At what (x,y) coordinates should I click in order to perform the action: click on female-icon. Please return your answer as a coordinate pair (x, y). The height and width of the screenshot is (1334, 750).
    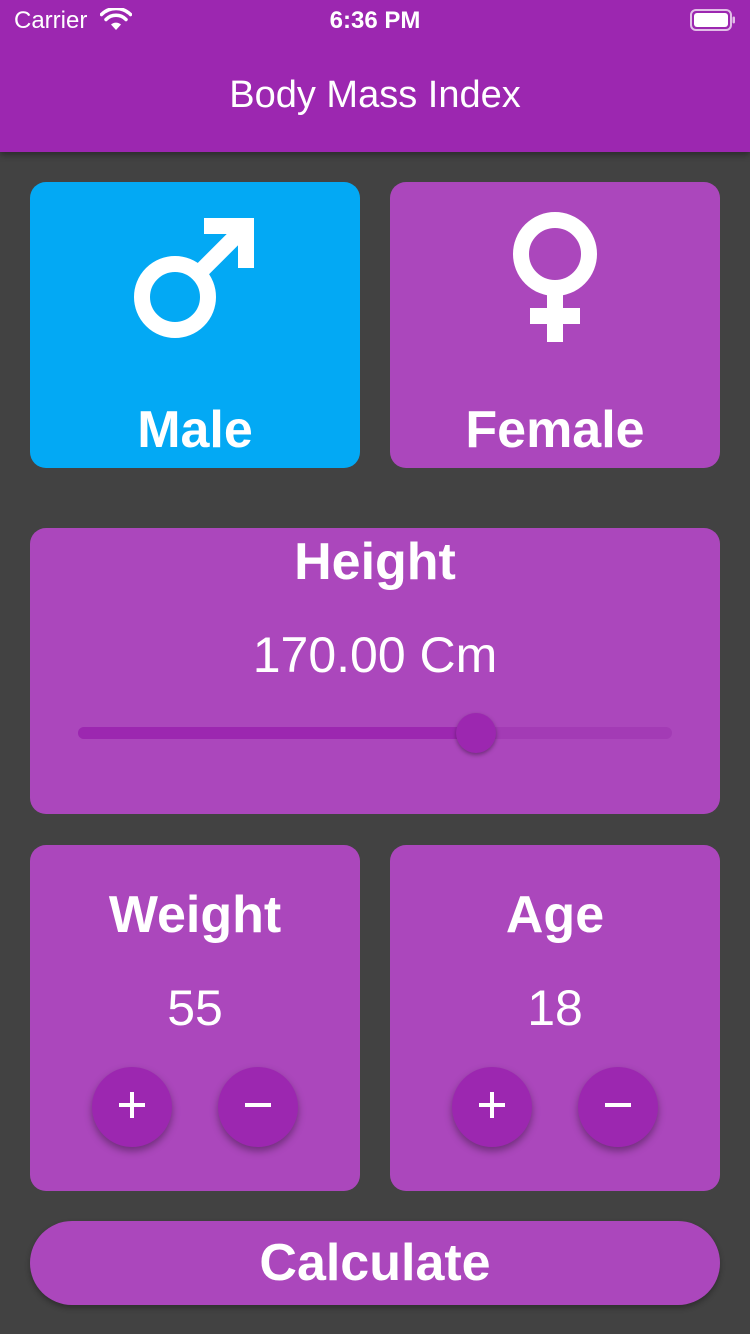
    Looking at the image, I should click on (555, 277).